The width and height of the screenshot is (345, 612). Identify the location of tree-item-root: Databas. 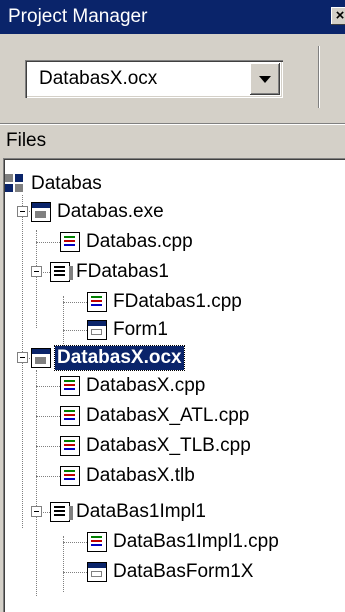
(54, 184).